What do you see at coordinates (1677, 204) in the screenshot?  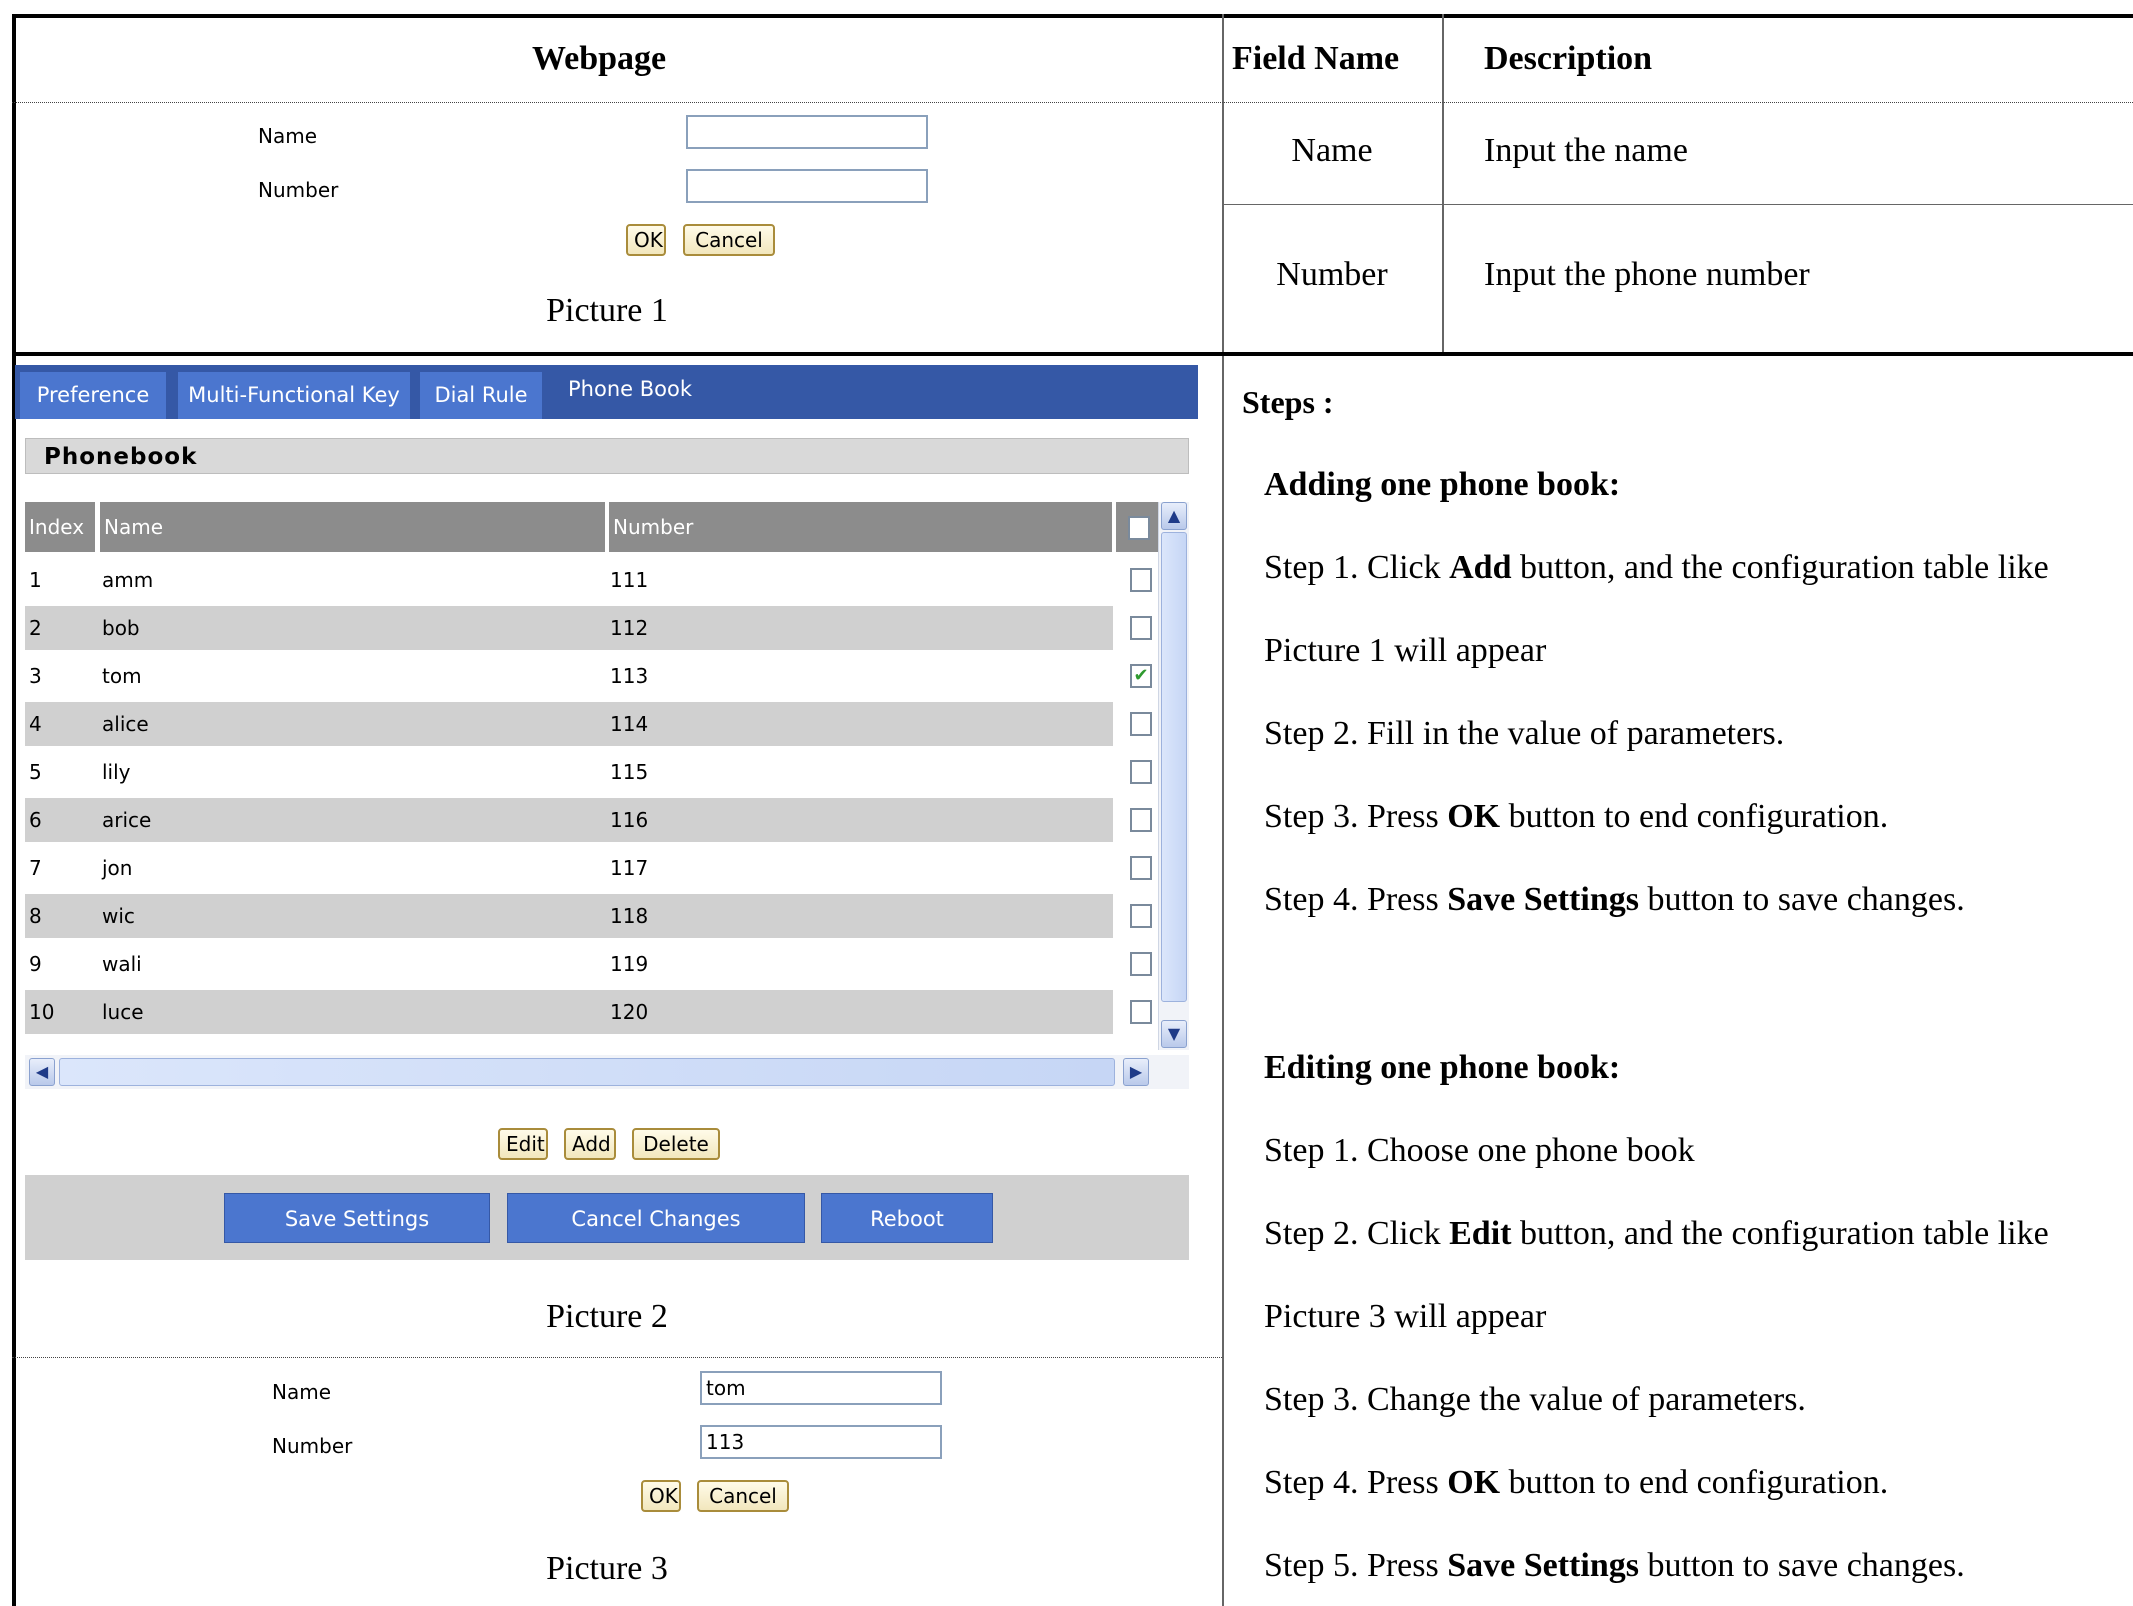 I see `field-row-divider` at bounding box center [1677, 204].